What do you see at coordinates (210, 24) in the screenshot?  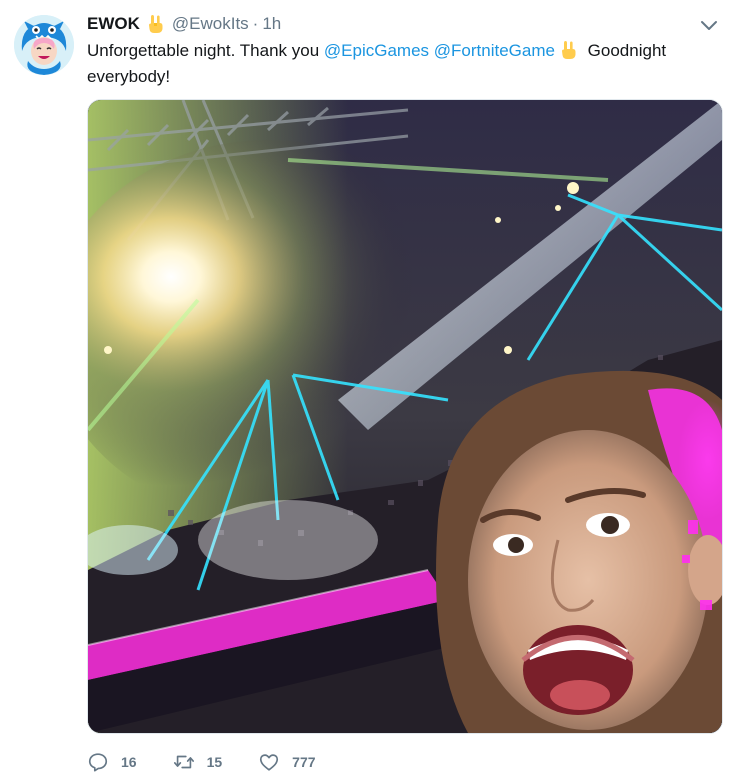 I see `user-handle: @EwokIts` at bounding box center [210, 24].